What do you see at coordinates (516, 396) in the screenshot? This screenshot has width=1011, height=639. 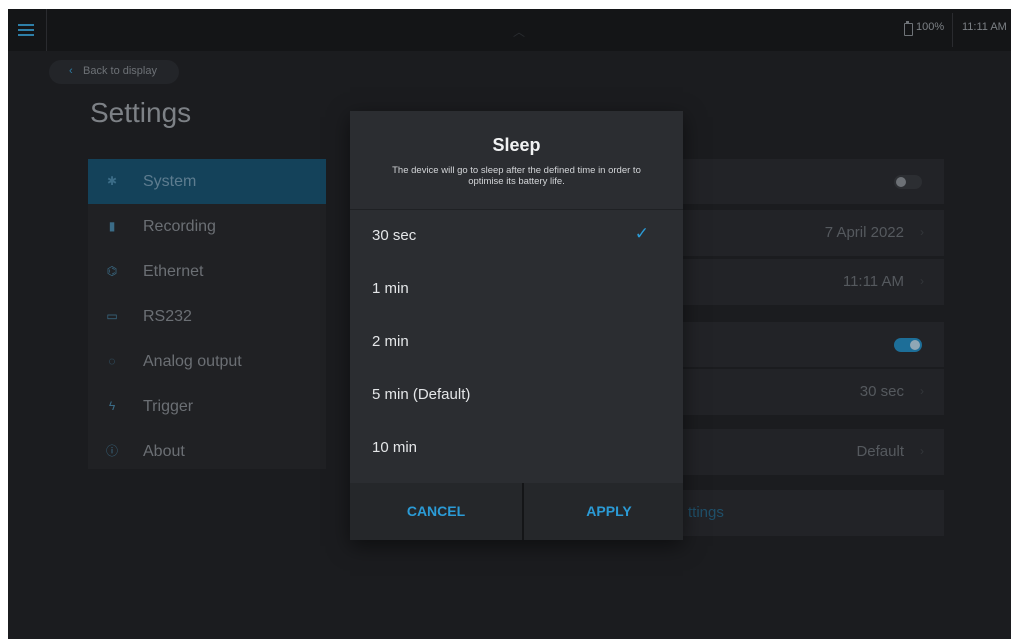 I see `sleep-option: 5 min (Default)` at bounding box center [516, 396].